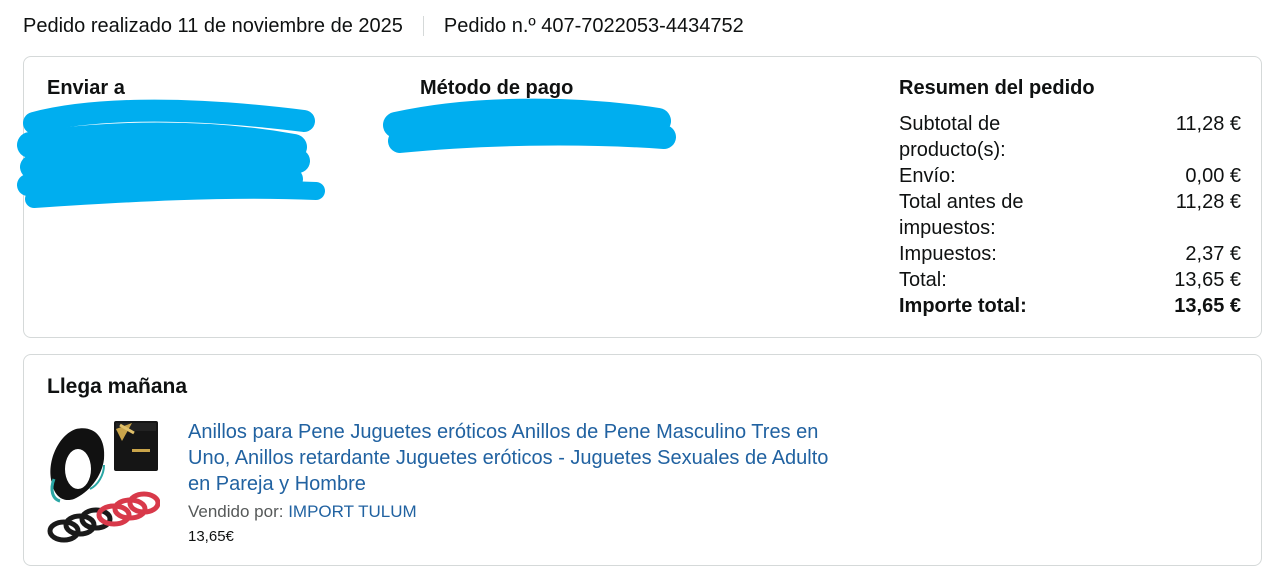  What do you see at coordinates (961, 215) in the screenshot?
I see `summary-label: Total antes de impuestos:` at bounding box center [961, 215].